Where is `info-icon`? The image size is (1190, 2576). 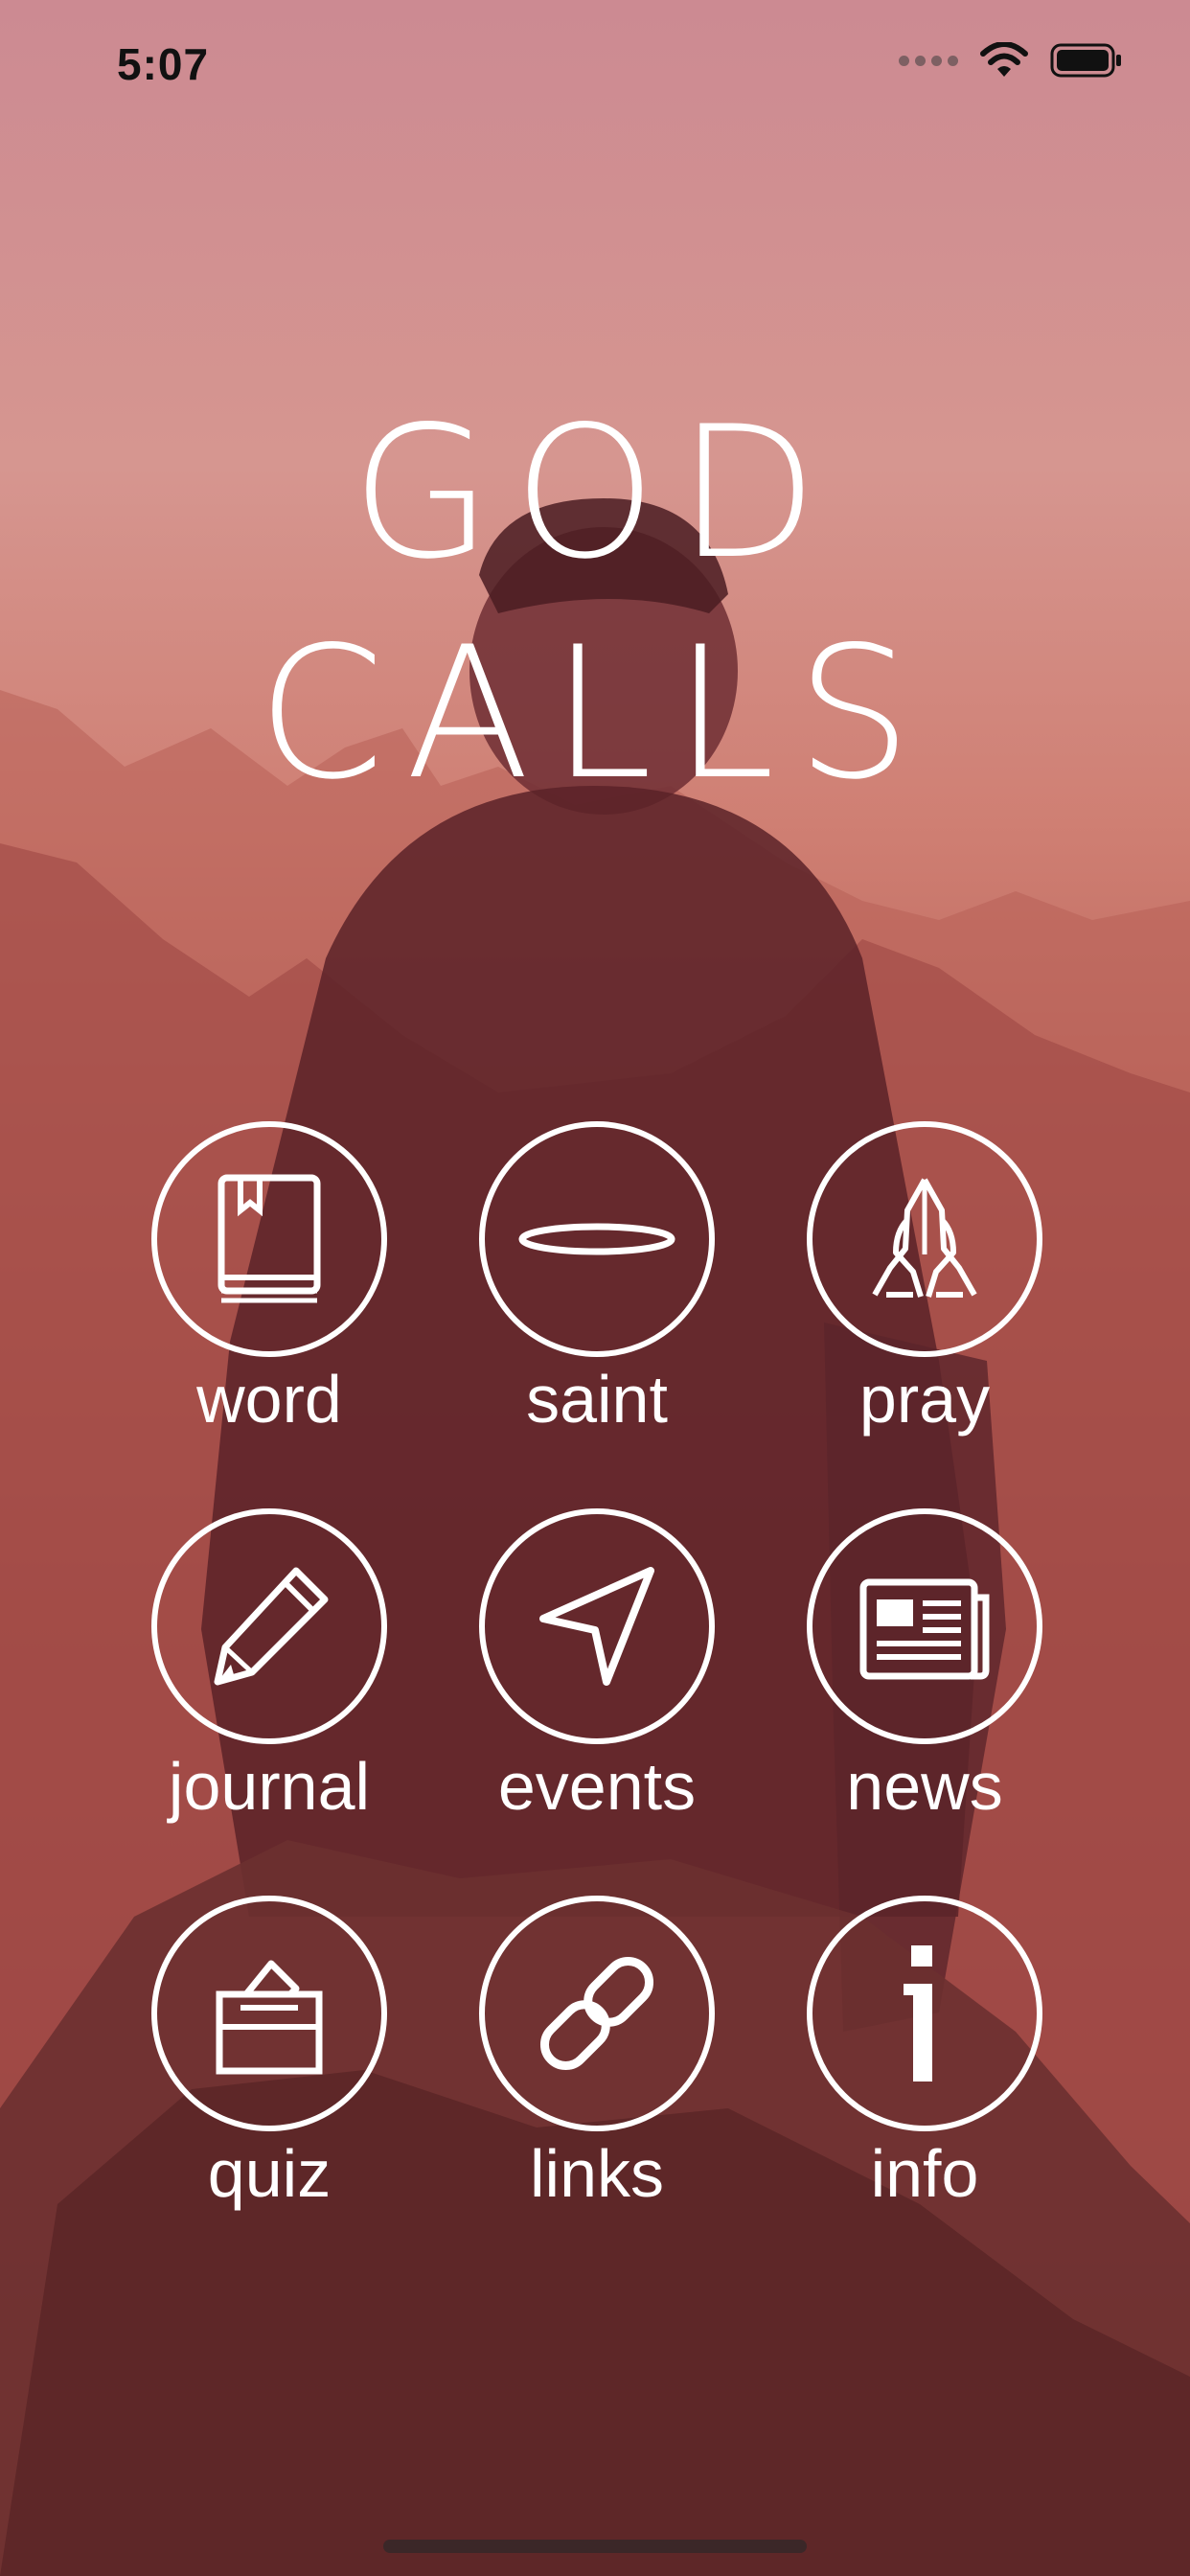
info-icon is located at coordinates (918, 2013).